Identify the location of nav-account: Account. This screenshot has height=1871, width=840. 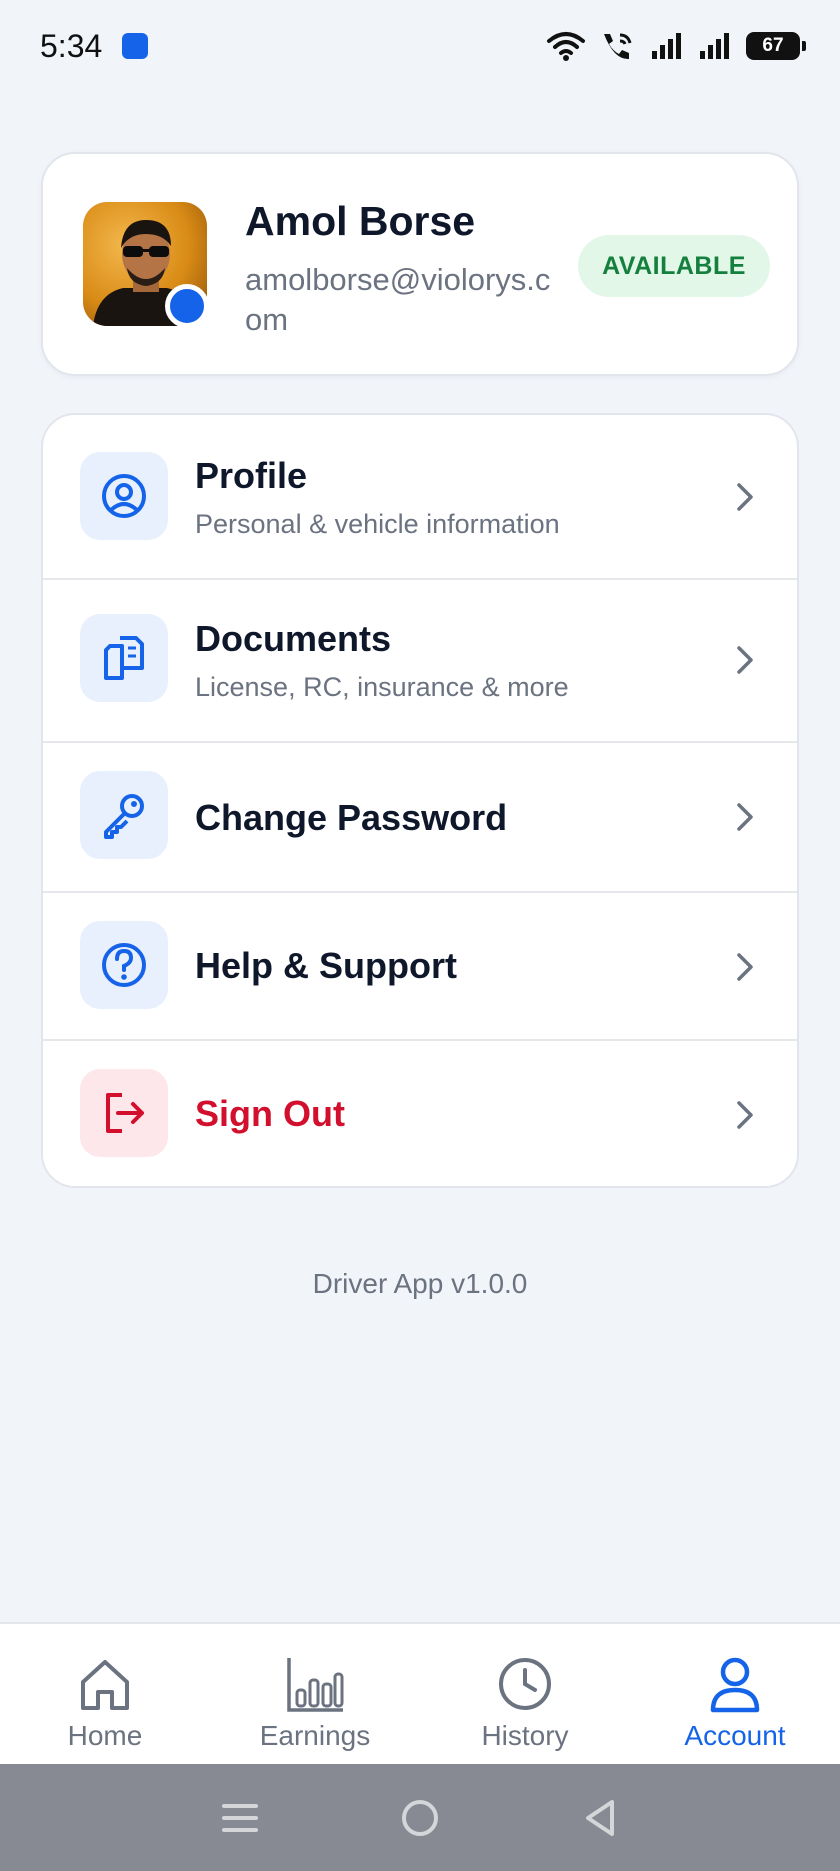
(735, 1694).